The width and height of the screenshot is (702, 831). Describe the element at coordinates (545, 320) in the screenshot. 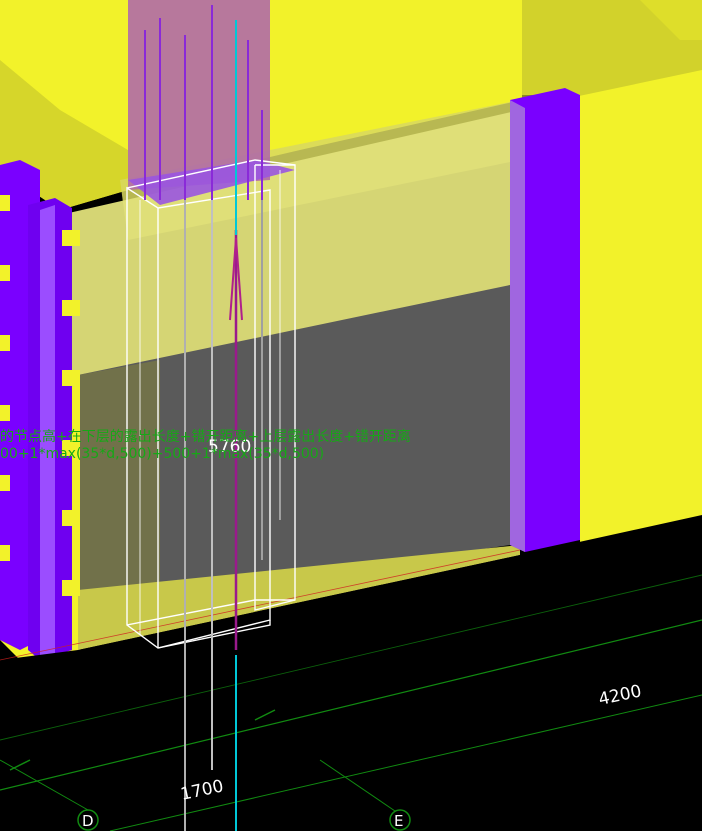

I see `right-column` at that location.